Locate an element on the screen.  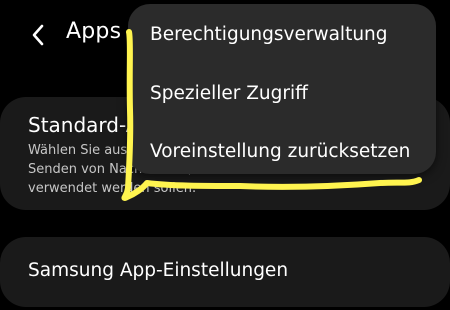
menu-item-permission-manager: Berechtigungsverwaltung is located at coordinates (269, 34).